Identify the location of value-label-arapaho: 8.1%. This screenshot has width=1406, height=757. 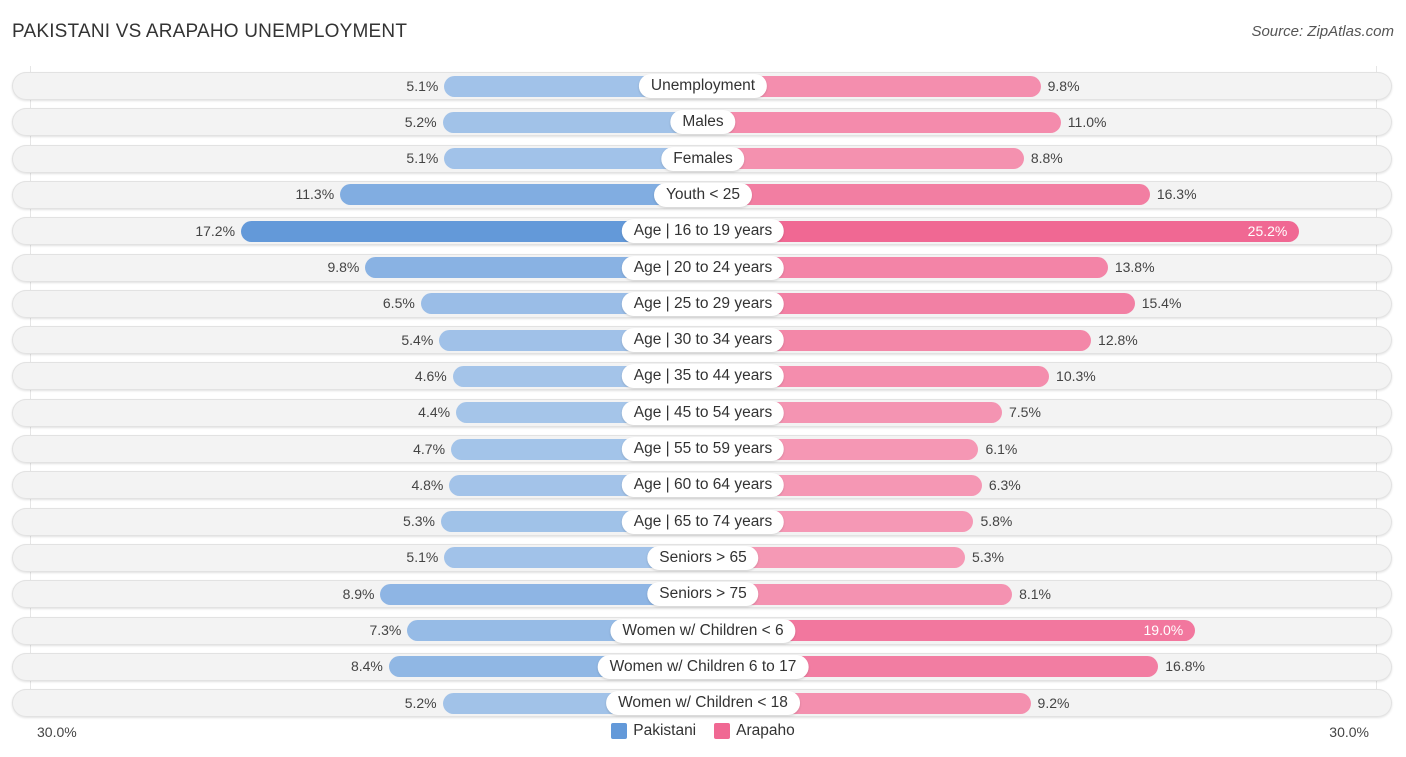
(1035, 593).